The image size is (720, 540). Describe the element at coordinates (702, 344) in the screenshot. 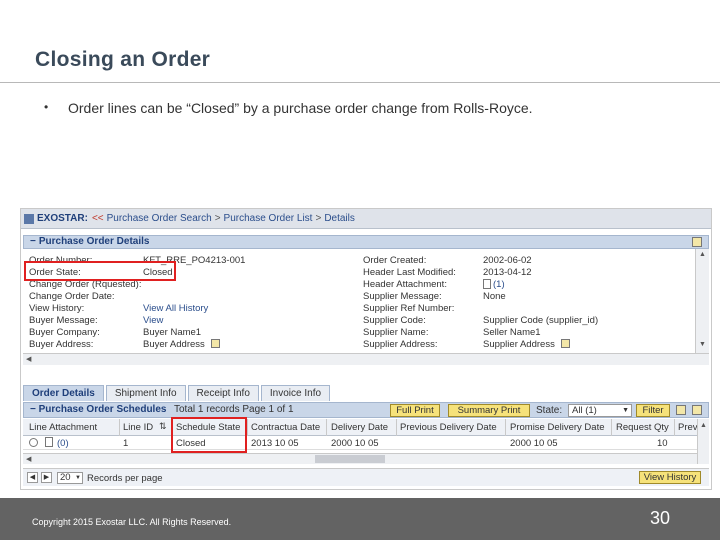

I see `scroll-down-icon: ▼` at that location.